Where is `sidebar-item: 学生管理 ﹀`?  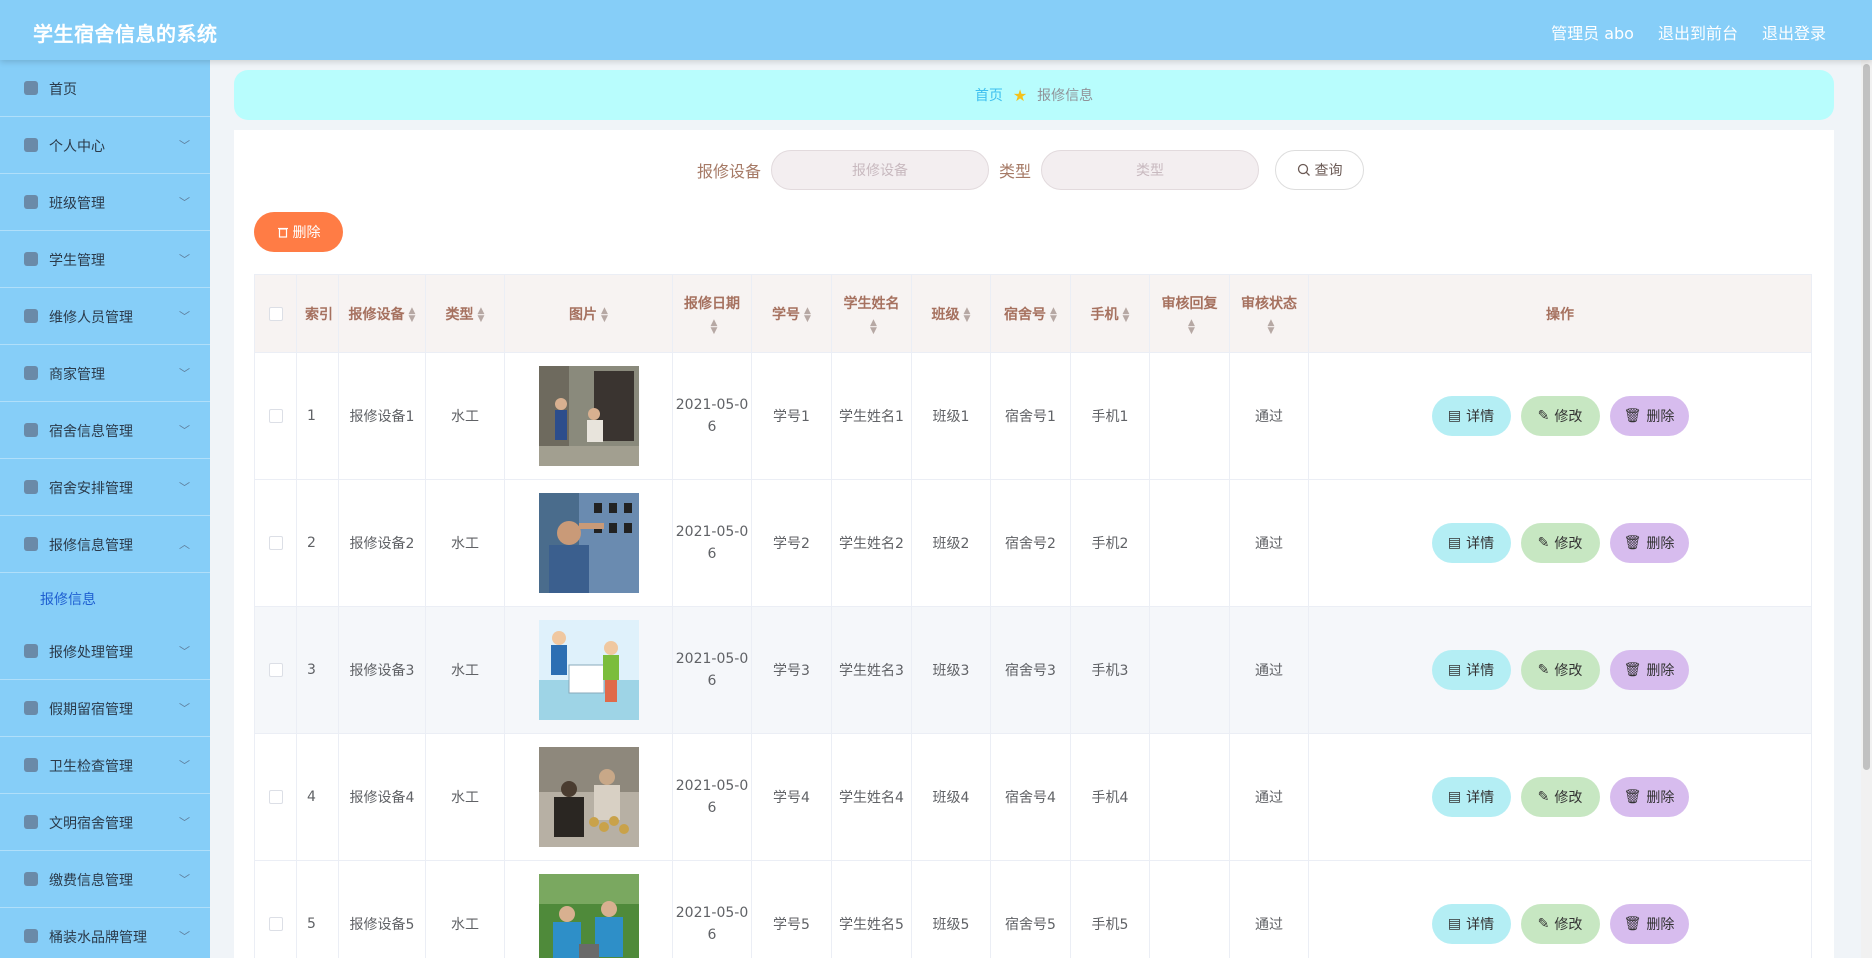 sidebar-item: 学生管理 ﹀ is located at coordinates (105, 259).